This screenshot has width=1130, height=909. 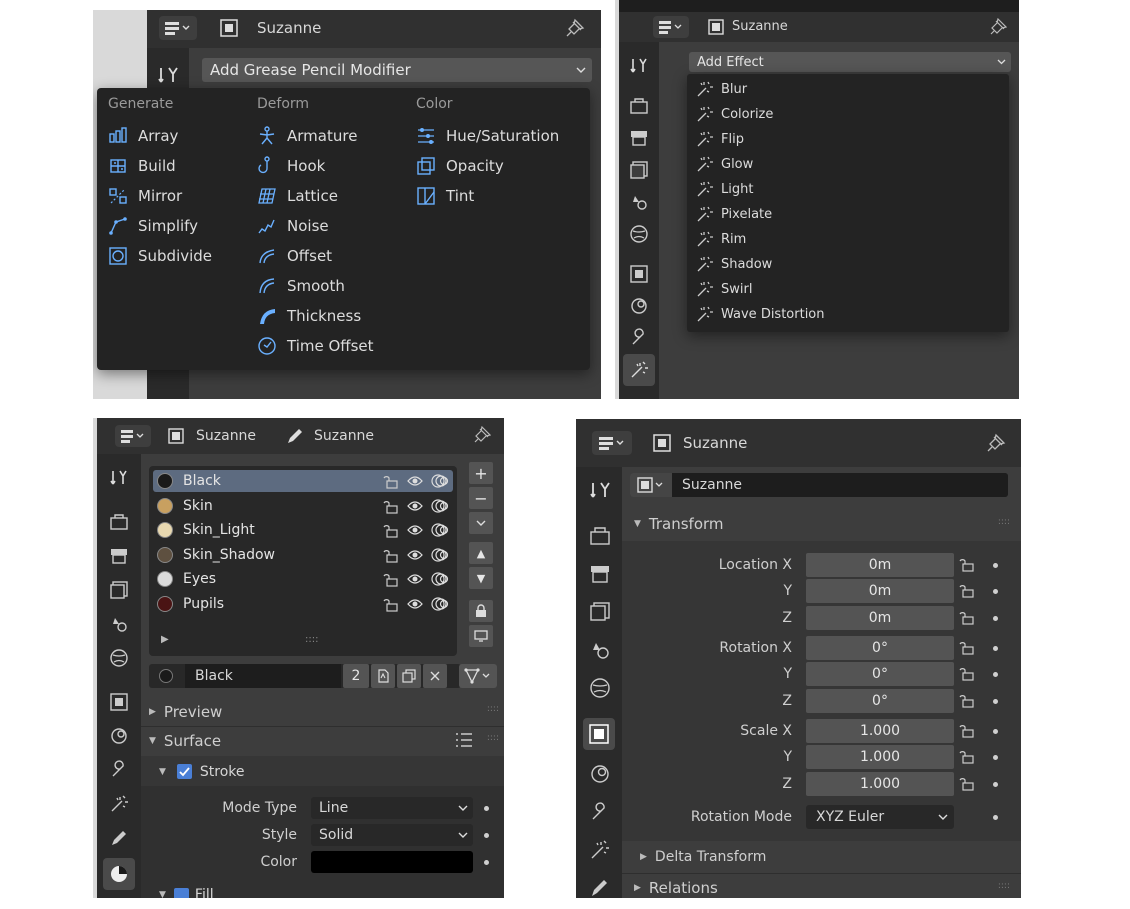 I want to click on effect-item-pixelate: Pixelate, so click(x=733, y=214).